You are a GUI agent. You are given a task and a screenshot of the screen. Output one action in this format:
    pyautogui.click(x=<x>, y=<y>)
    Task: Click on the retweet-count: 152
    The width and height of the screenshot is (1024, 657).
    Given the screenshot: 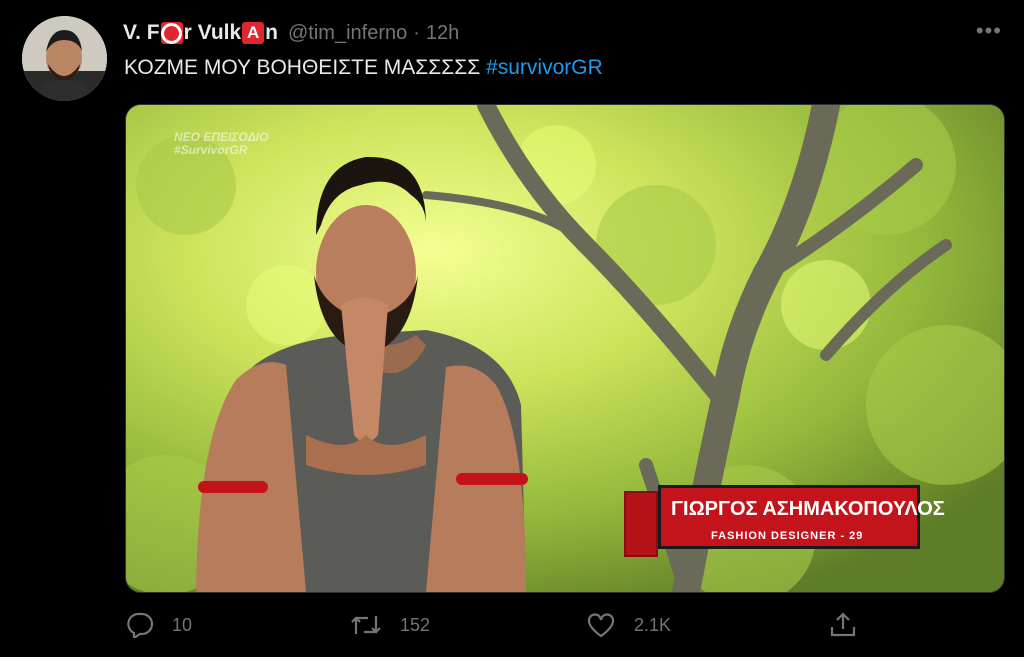 What is the action you would take?
    pyautogui.click(x=415, y=624)
    